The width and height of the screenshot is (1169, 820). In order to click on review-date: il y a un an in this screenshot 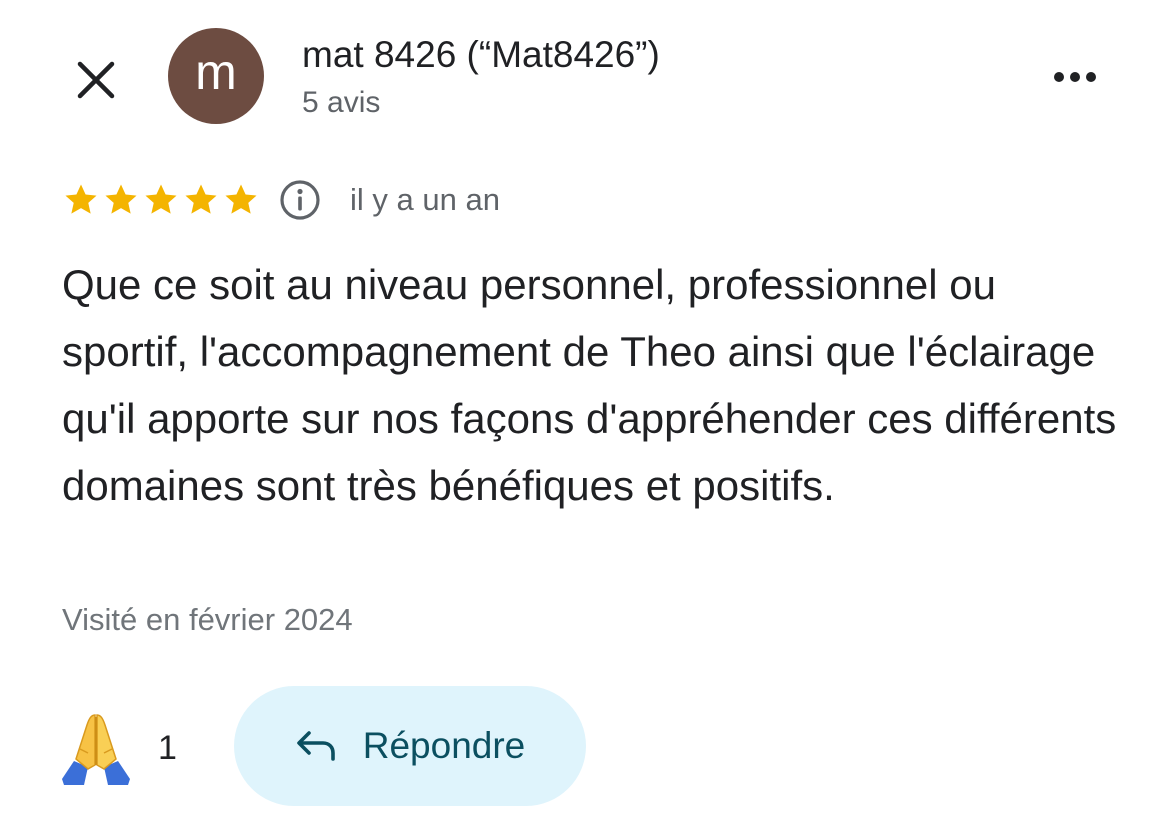, I will do `click(425, 199)`.